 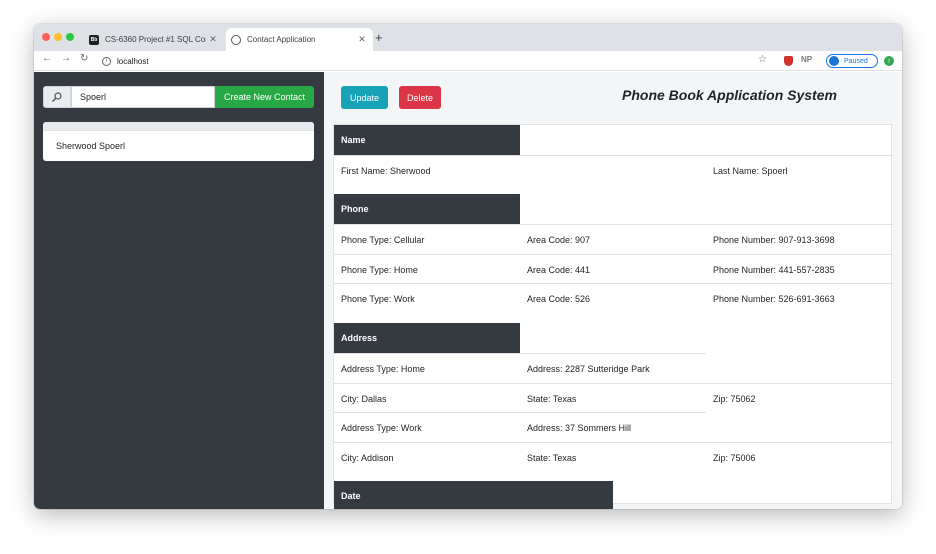 What do you see at coordinates (386, 170) in the screenshot?
I see `first-name: First Name: Sherwood` at bounding box center [386, 170].